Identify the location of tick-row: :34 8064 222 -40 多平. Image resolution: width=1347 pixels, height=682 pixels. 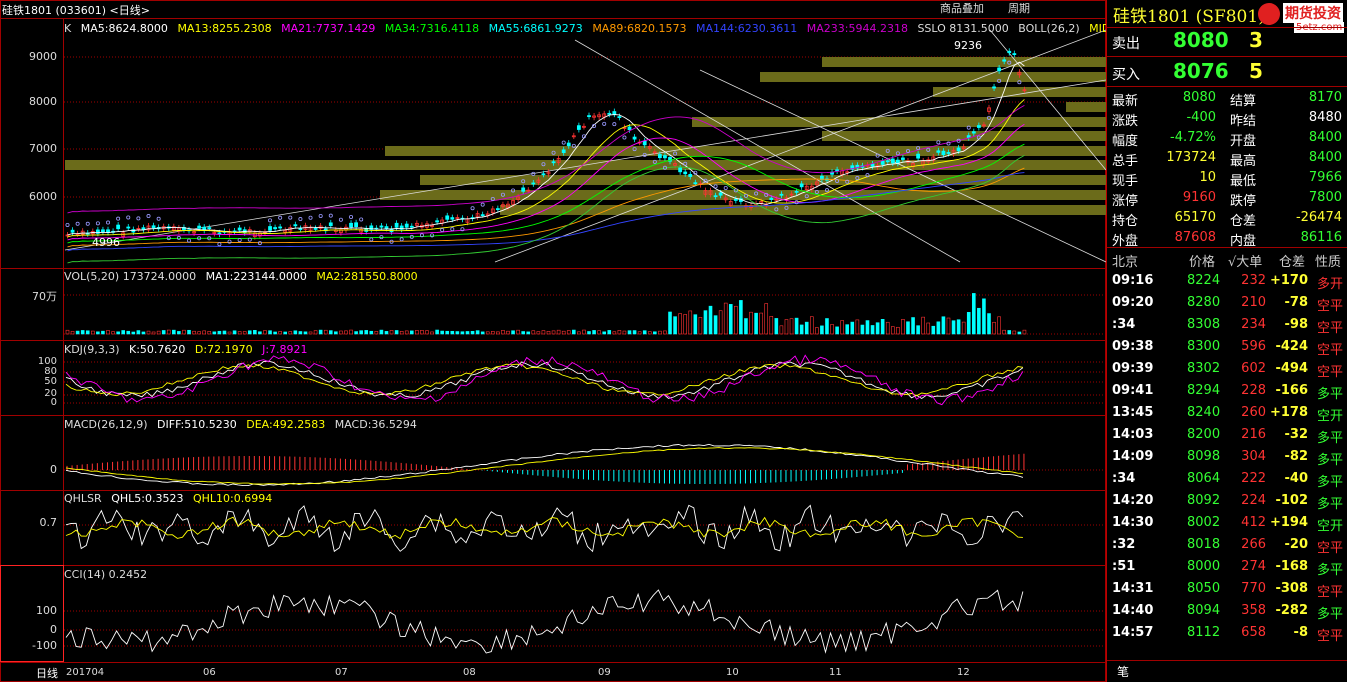
(1227, 479).